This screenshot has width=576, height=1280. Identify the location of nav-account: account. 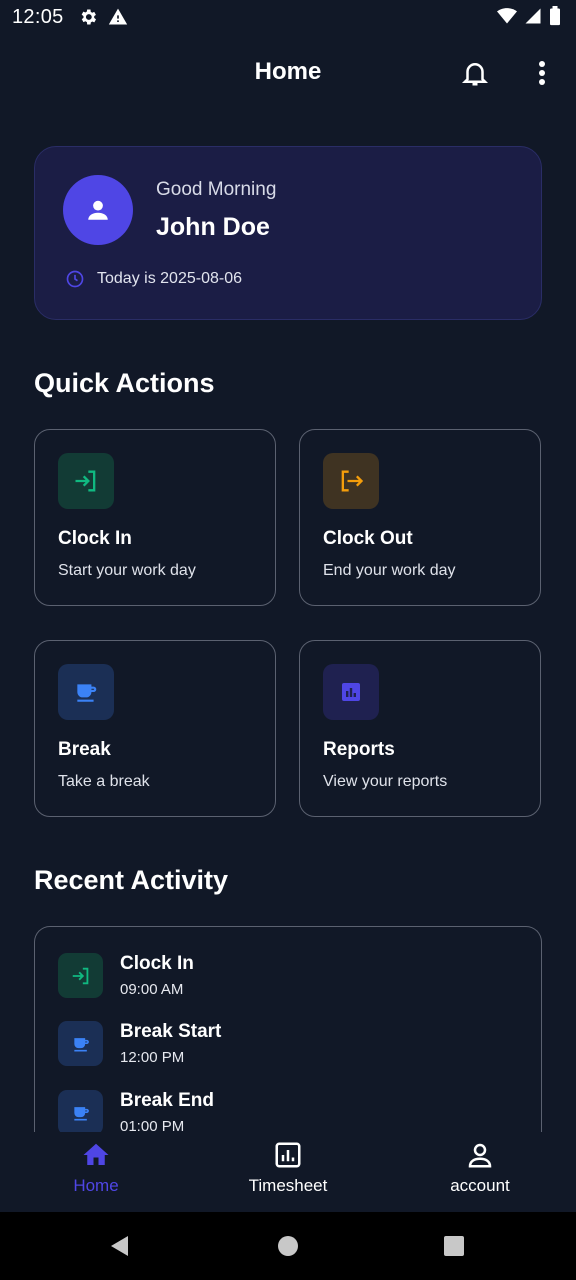
(480, 1175).